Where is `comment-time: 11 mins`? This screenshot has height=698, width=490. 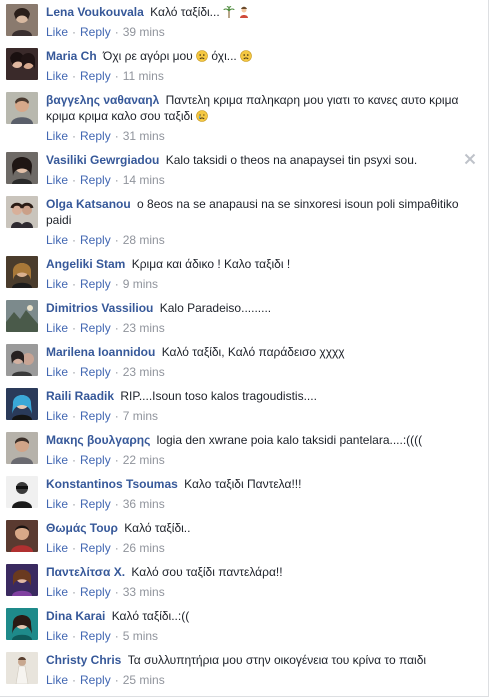 comment-time: 11 mins is located at coordinates (143, 76).